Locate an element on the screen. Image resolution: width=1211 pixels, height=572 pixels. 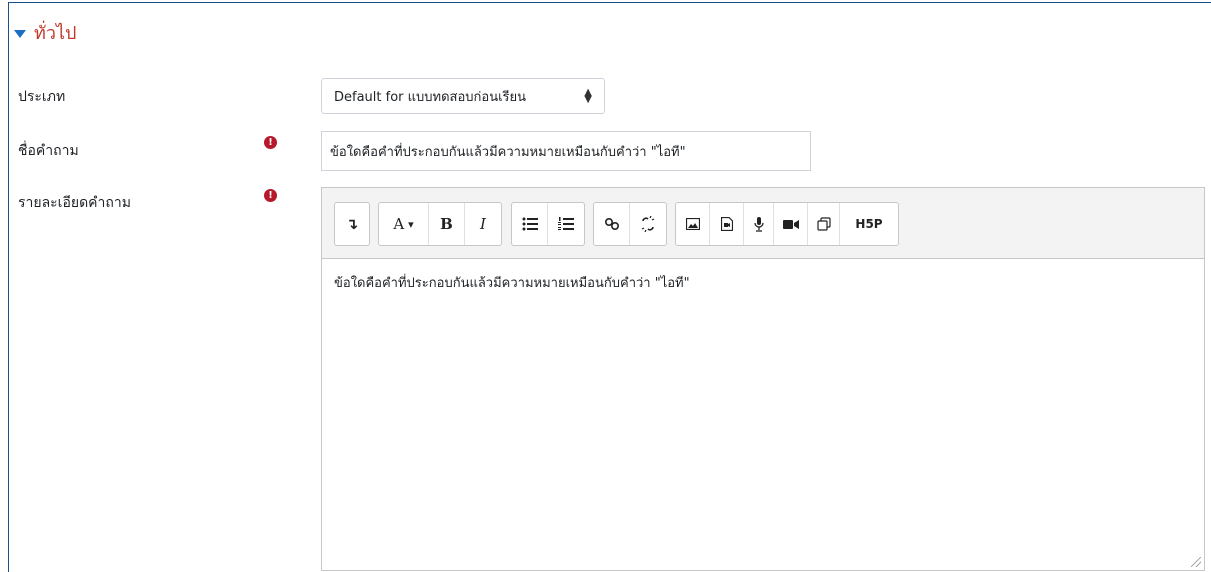
microphone-icon is located at coordinates (758, 224).